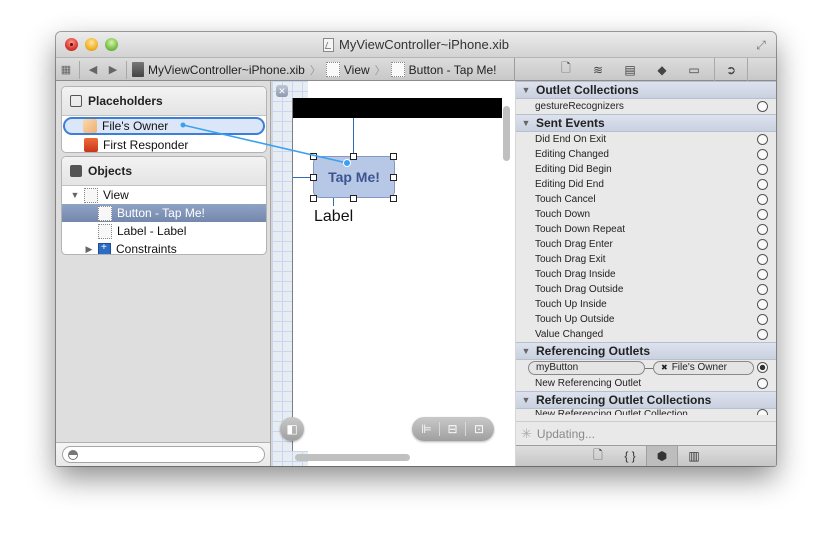  Describe the element at coordinates (333, 202) in the screenshot. I see `vertical-spacing-constraint` at that location.